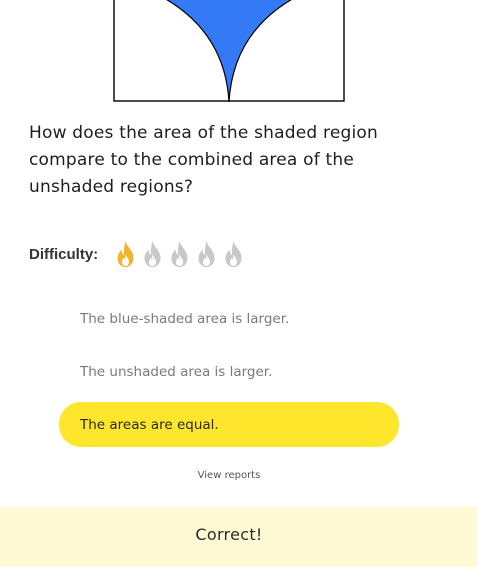 The width and height of the screenshot is (477, 567). What do you see at coordinates (185, 318) in the screenshot?
I see `answer-option-label: The blue-shaded area is larger.` at bounding box center [185, 318].